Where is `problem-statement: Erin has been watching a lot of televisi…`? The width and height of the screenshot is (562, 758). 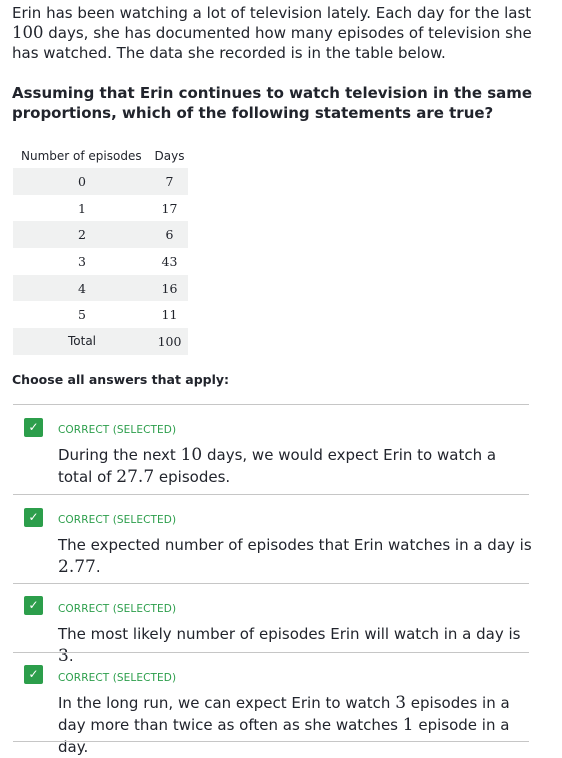 problem-statement: Erin has been watching a lot of televisi… is located at coordinates (277, 33).